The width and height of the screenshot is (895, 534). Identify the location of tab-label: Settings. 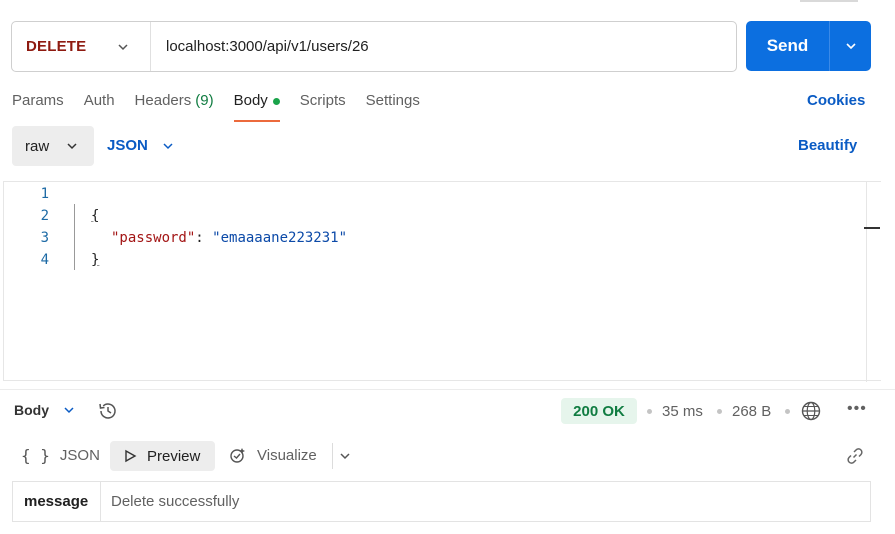
(392, 100).